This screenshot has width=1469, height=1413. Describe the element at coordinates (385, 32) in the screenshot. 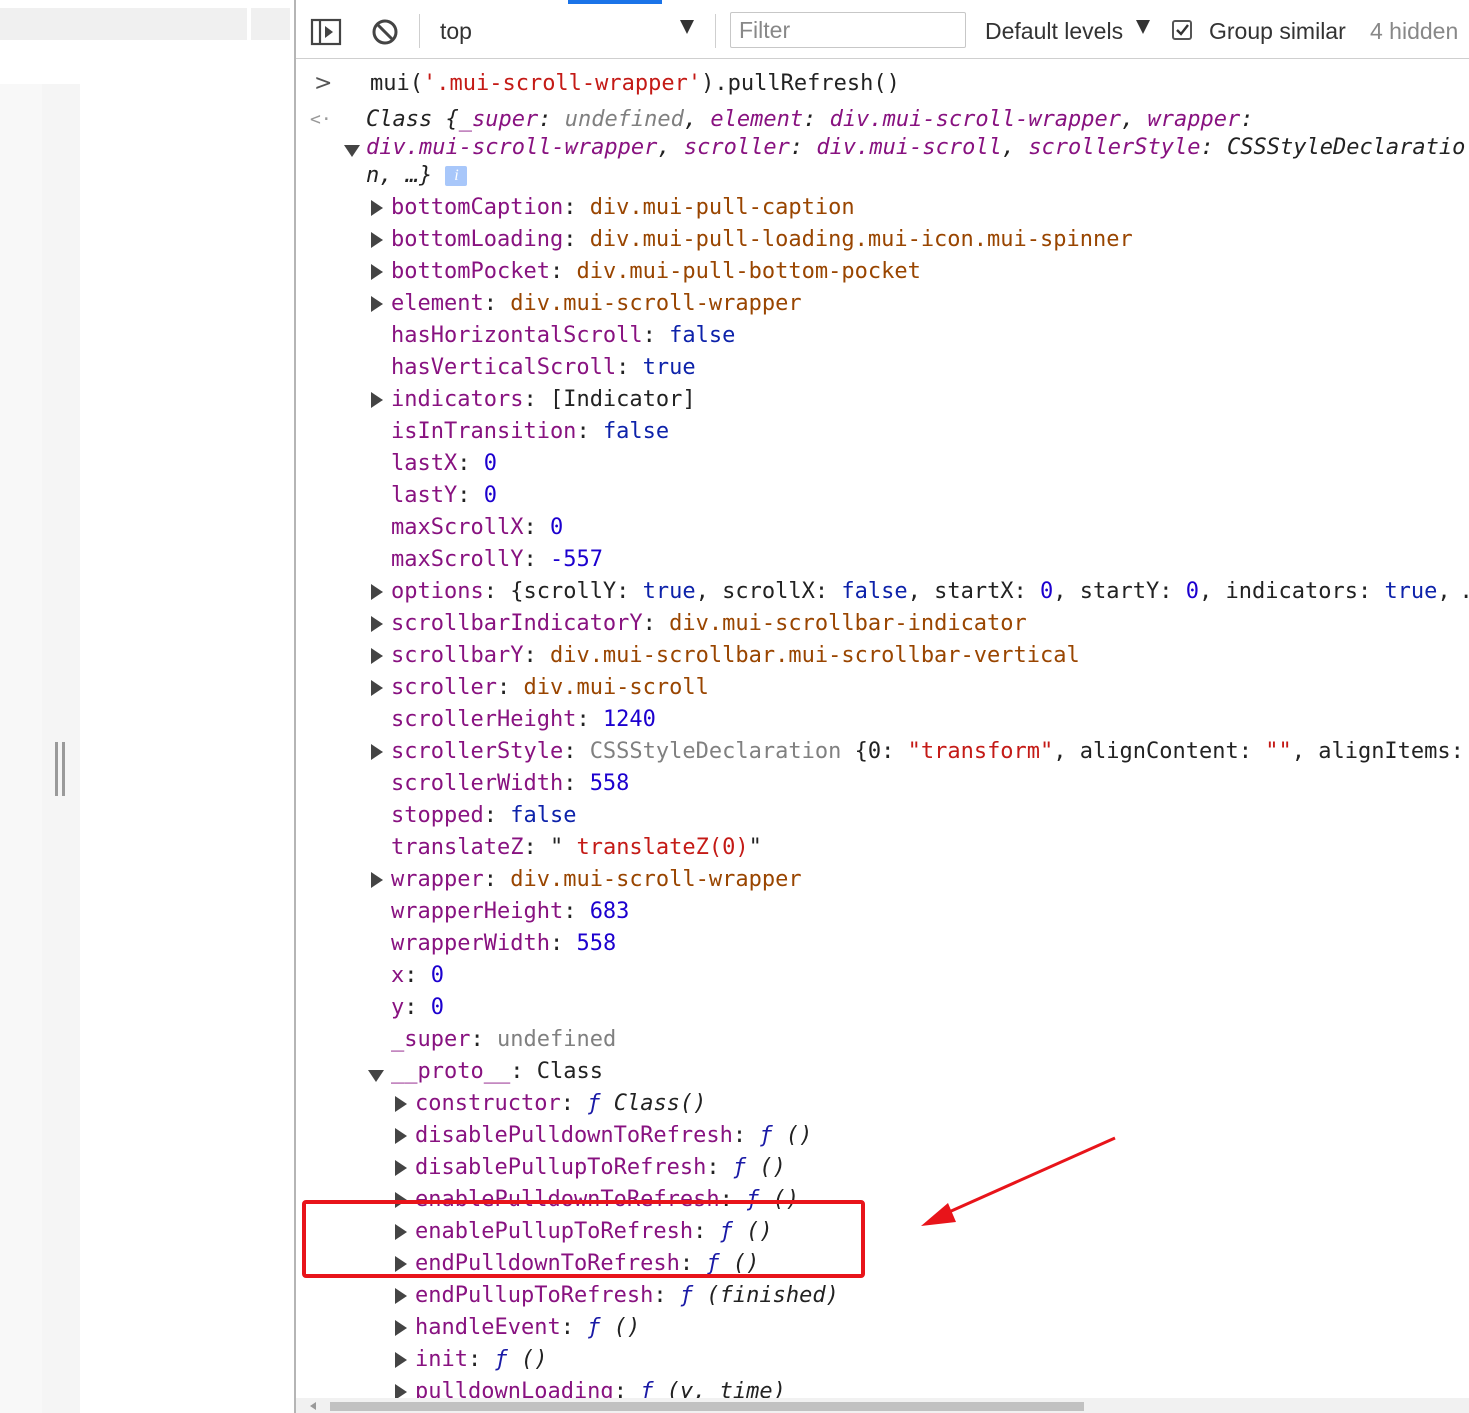

I see `clear-console-icon` at that location.